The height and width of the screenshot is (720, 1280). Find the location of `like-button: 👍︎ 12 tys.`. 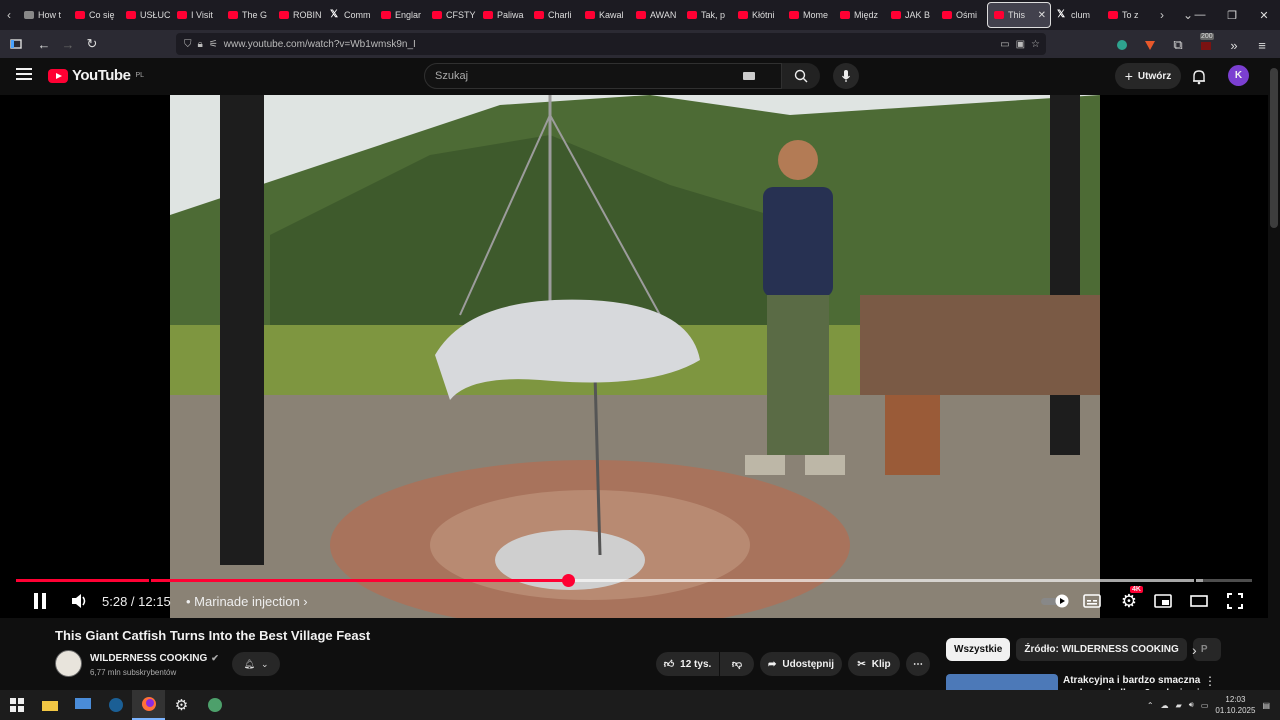

like-button: 👍︎ 12 tys. is located at coordinates (687, 664).